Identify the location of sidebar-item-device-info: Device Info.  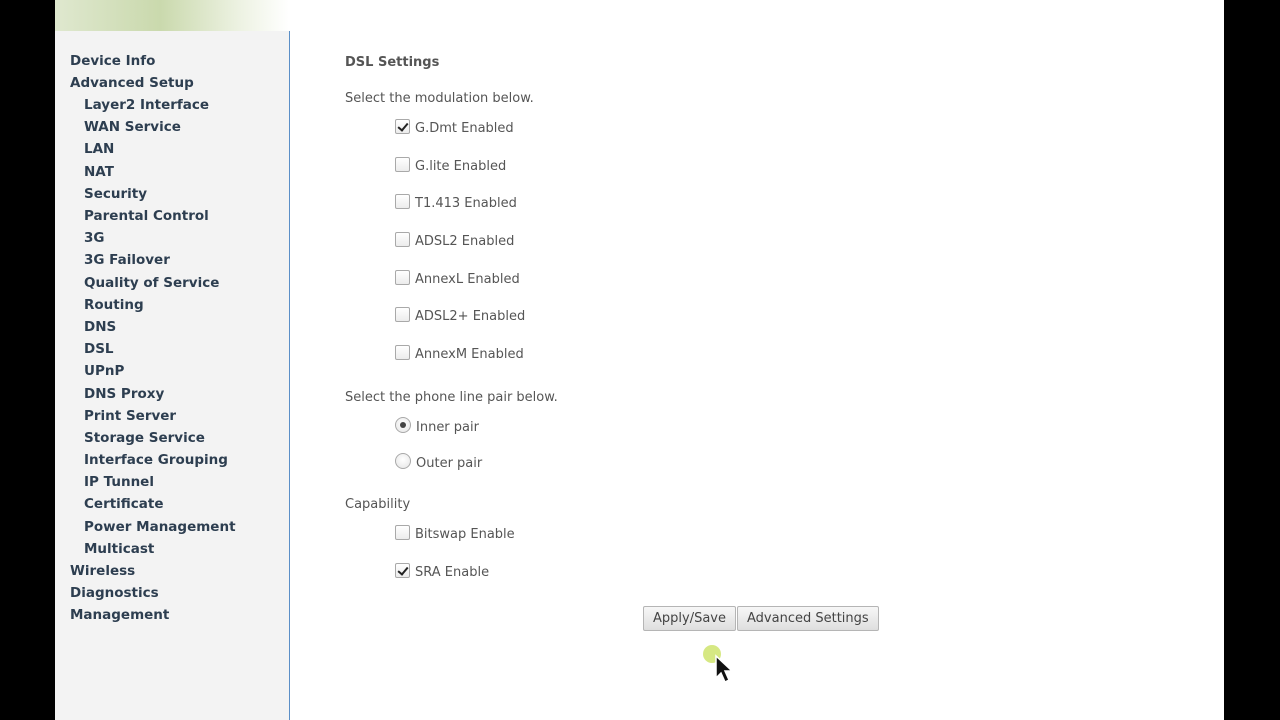
(112, 61).